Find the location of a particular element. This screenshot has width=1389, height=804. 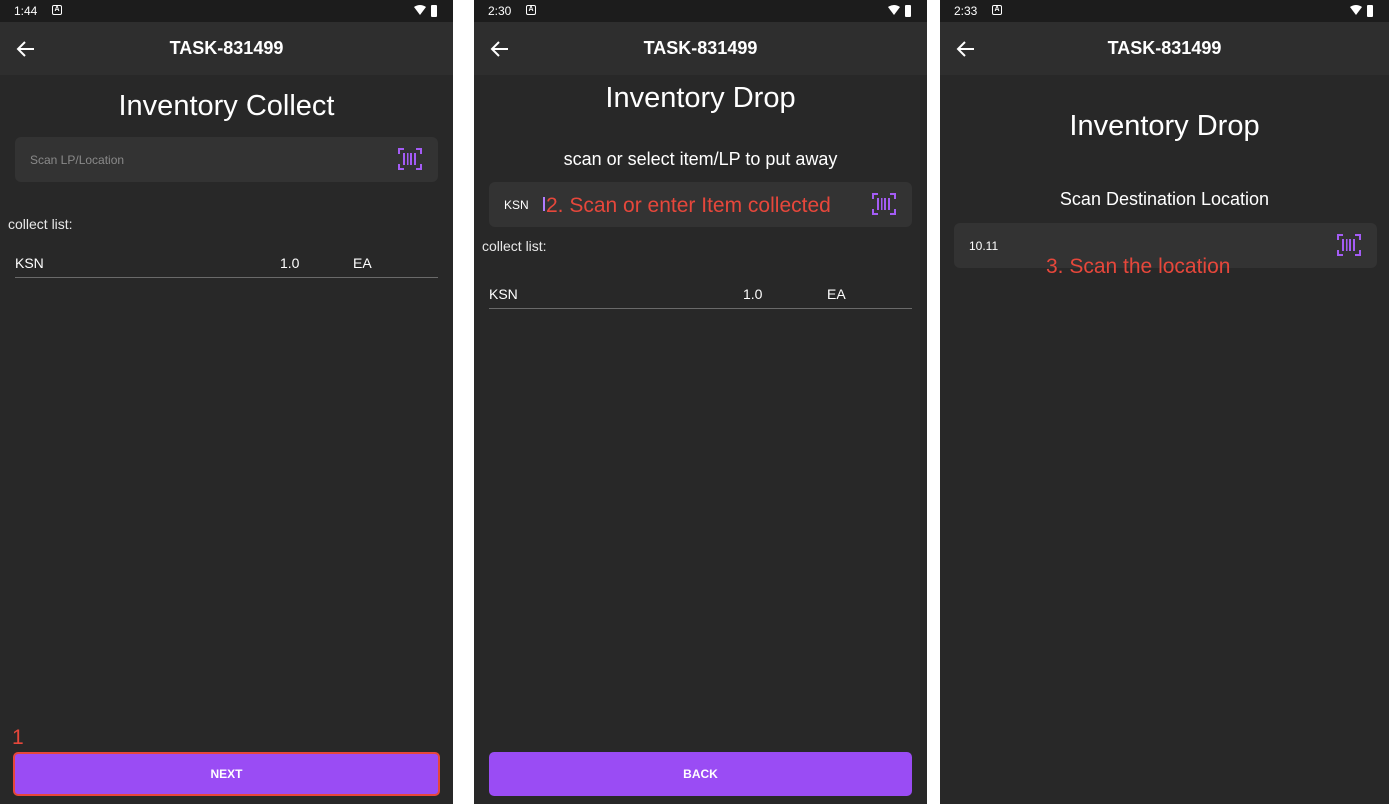

annotation-step-2: 2. Scan or enter Item collected is located at coordinates (688, 205).